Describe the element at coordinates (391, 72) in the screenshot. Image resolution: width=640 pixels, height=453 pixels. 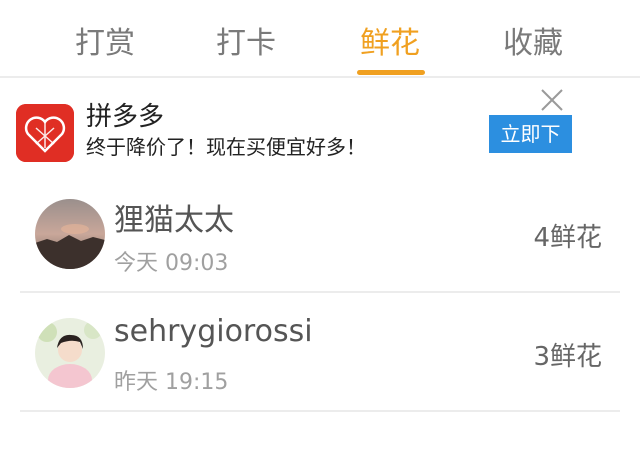
I see `active-tab-indicator` at that location.